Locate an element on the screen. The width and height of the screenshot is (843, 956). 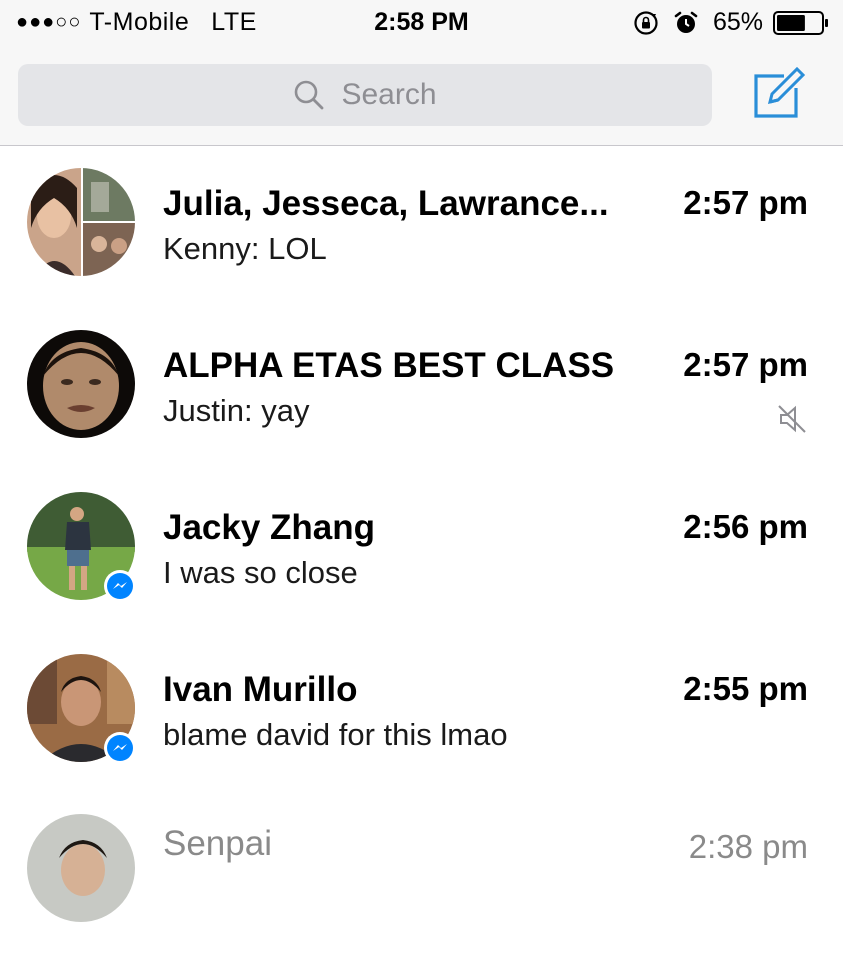
header: Search is located at coordinates (421, 97).